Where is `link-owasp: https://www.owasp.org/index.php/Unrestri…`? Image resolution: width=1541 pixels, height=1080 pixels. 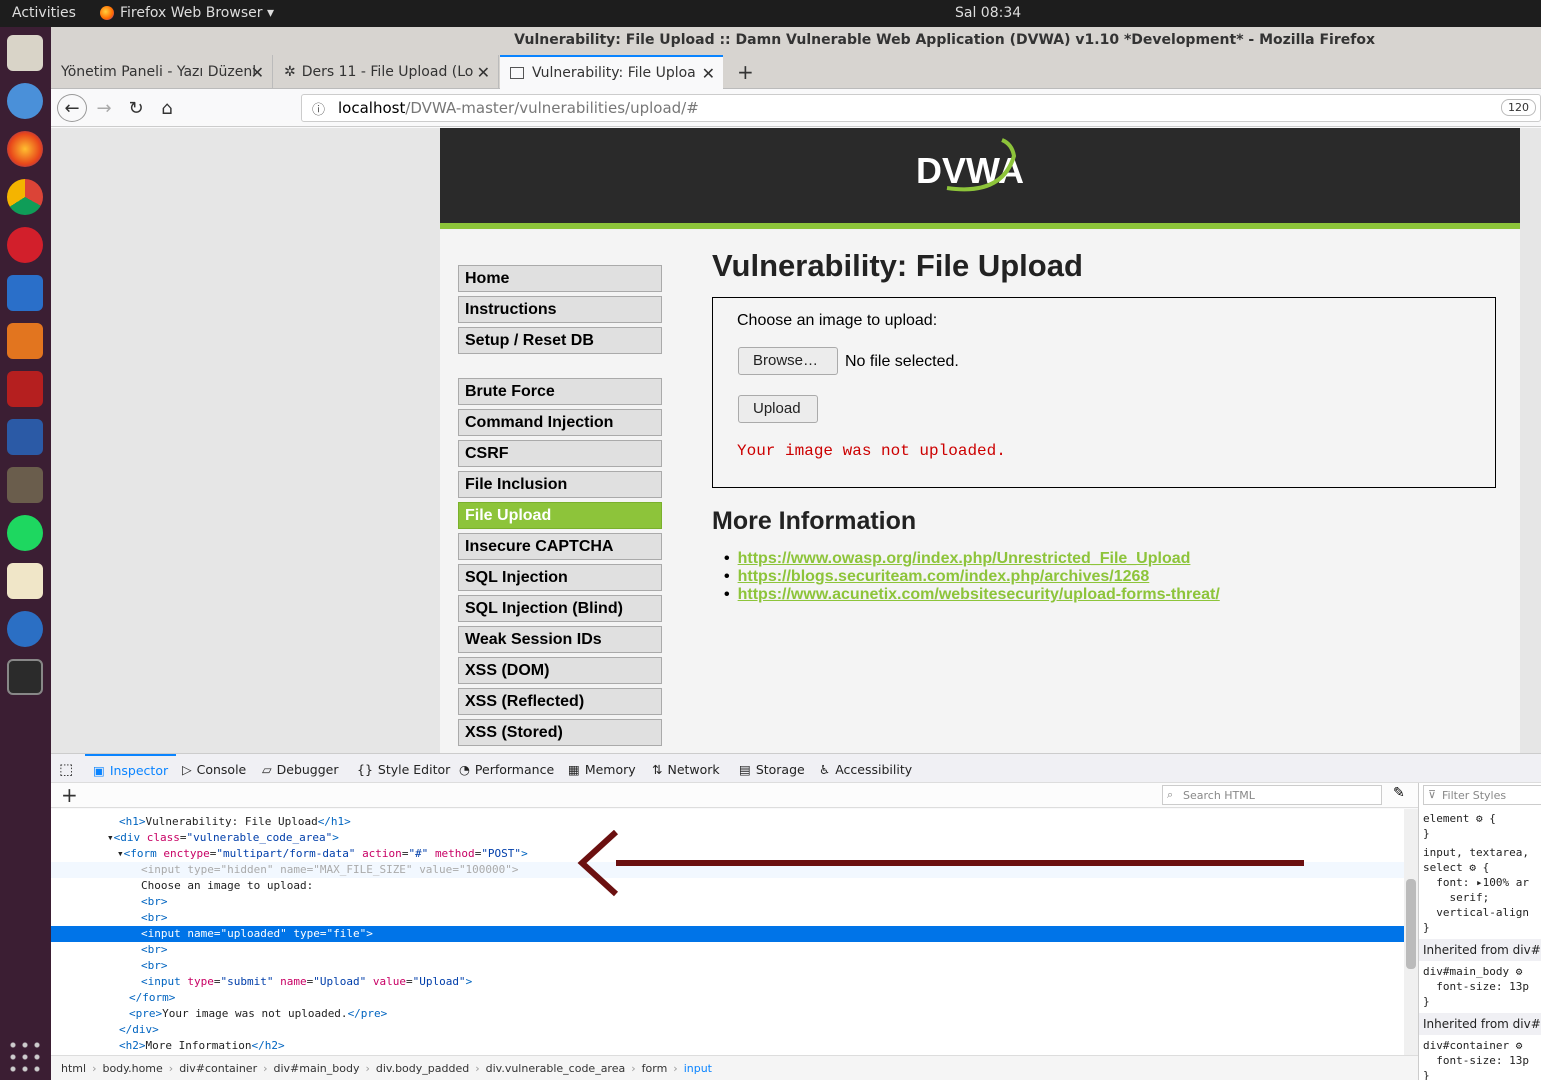
link-owasp: https://www.owasp.org/index.php/Unrestri… is located at coordinates (964, 558).